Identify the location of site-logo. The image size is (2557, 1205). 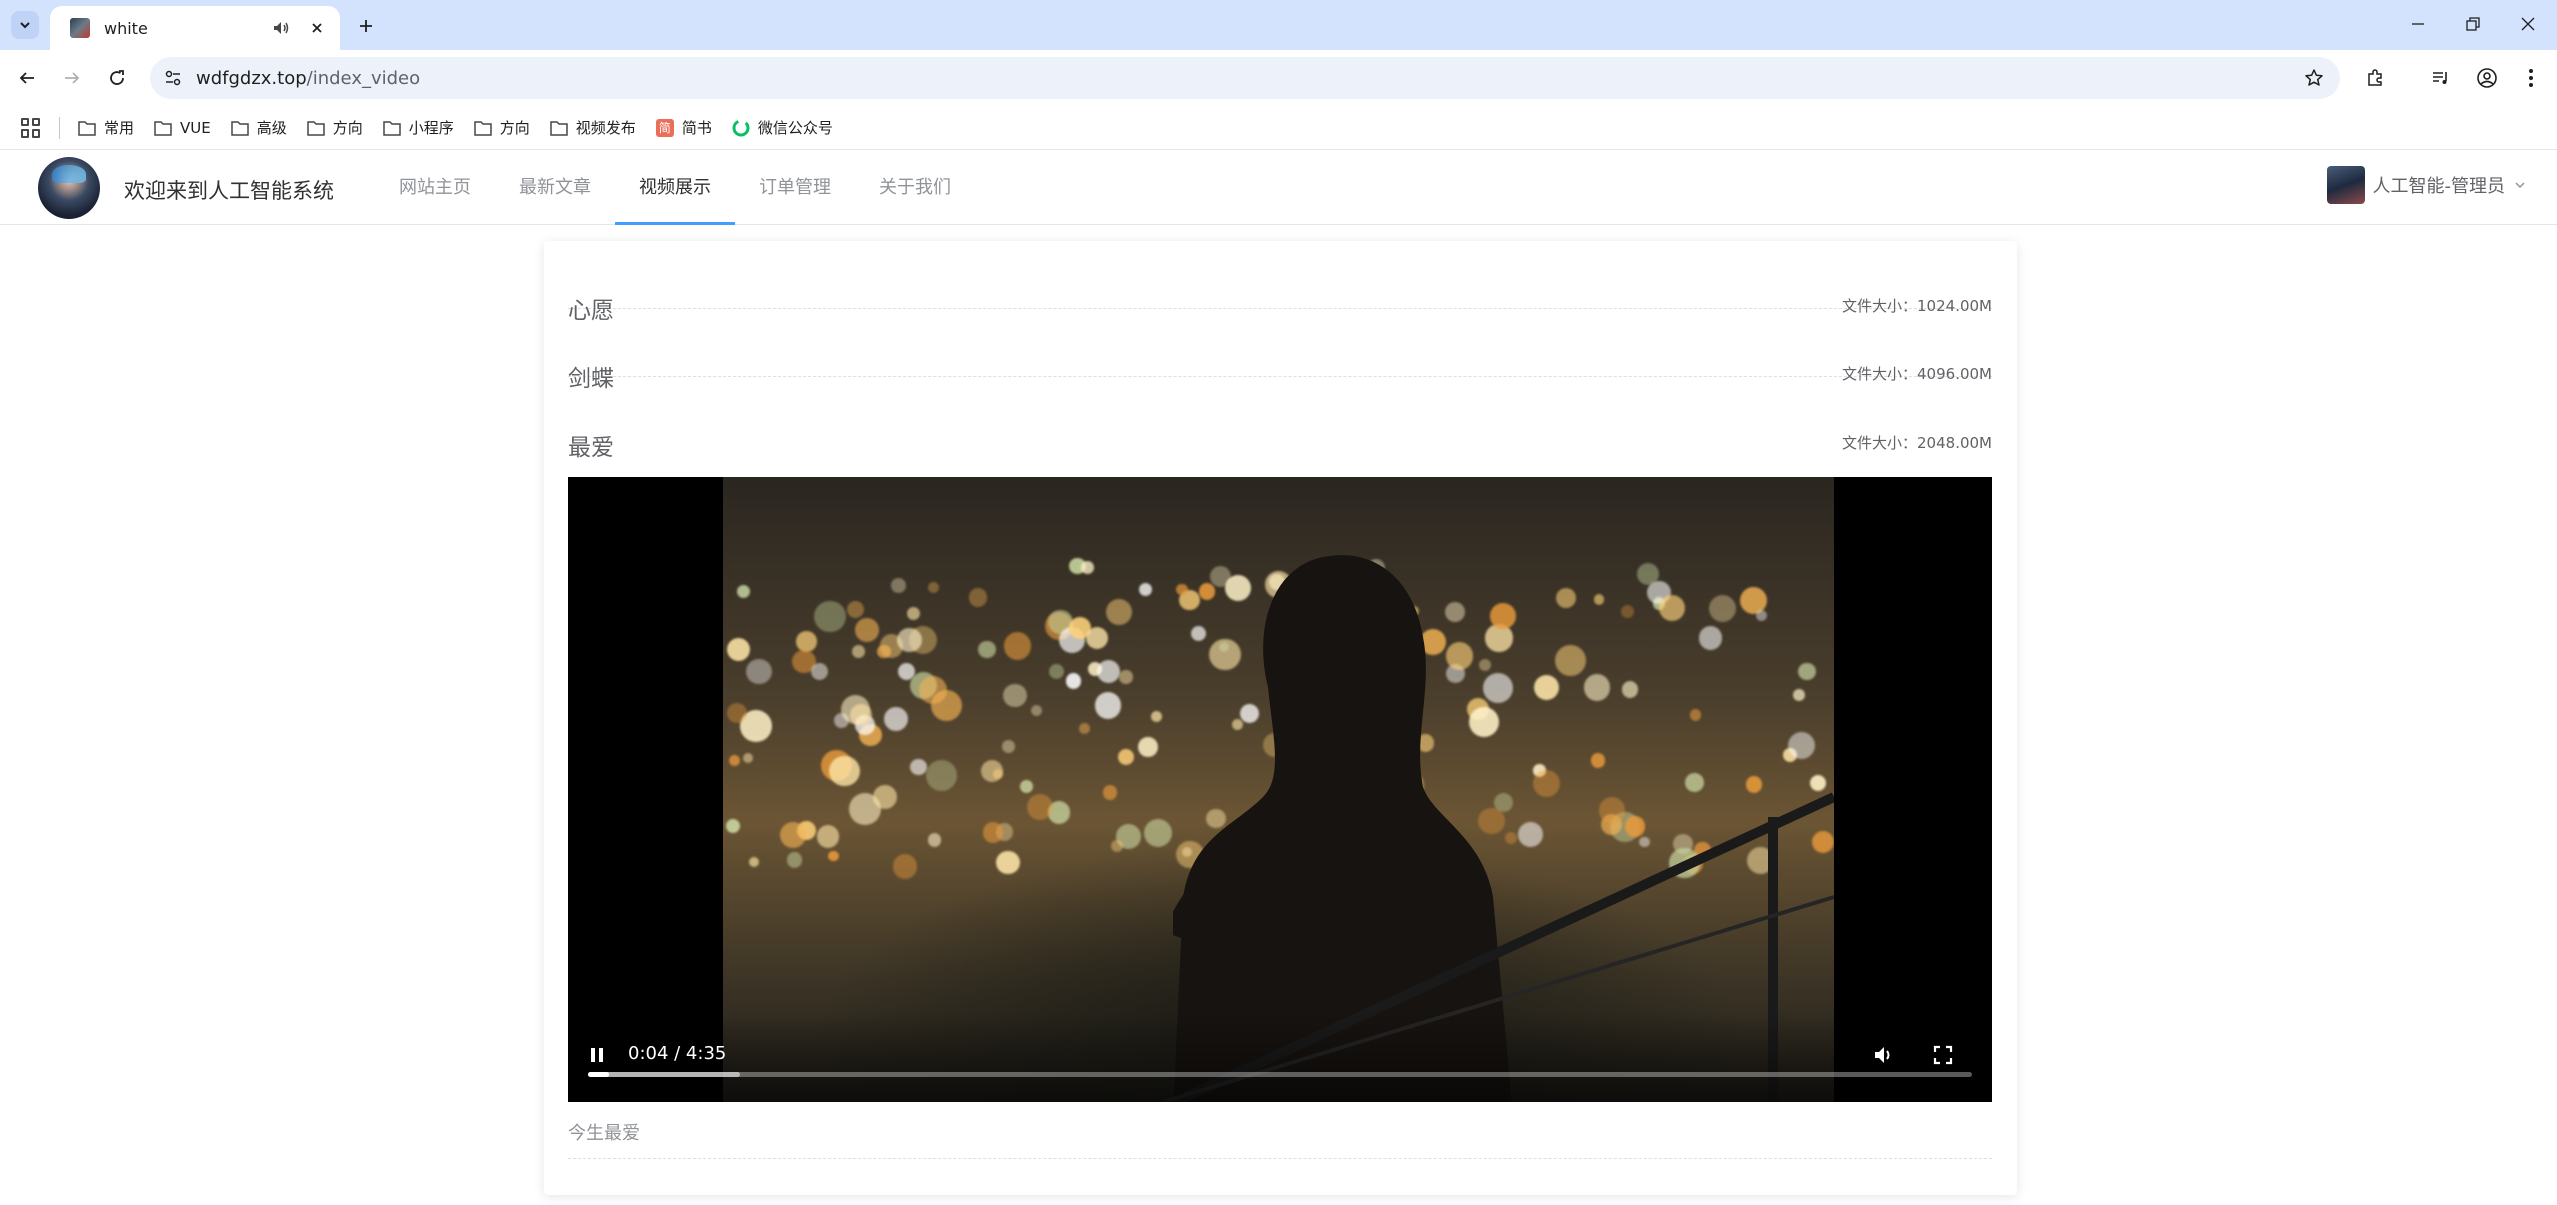
(69, 188).